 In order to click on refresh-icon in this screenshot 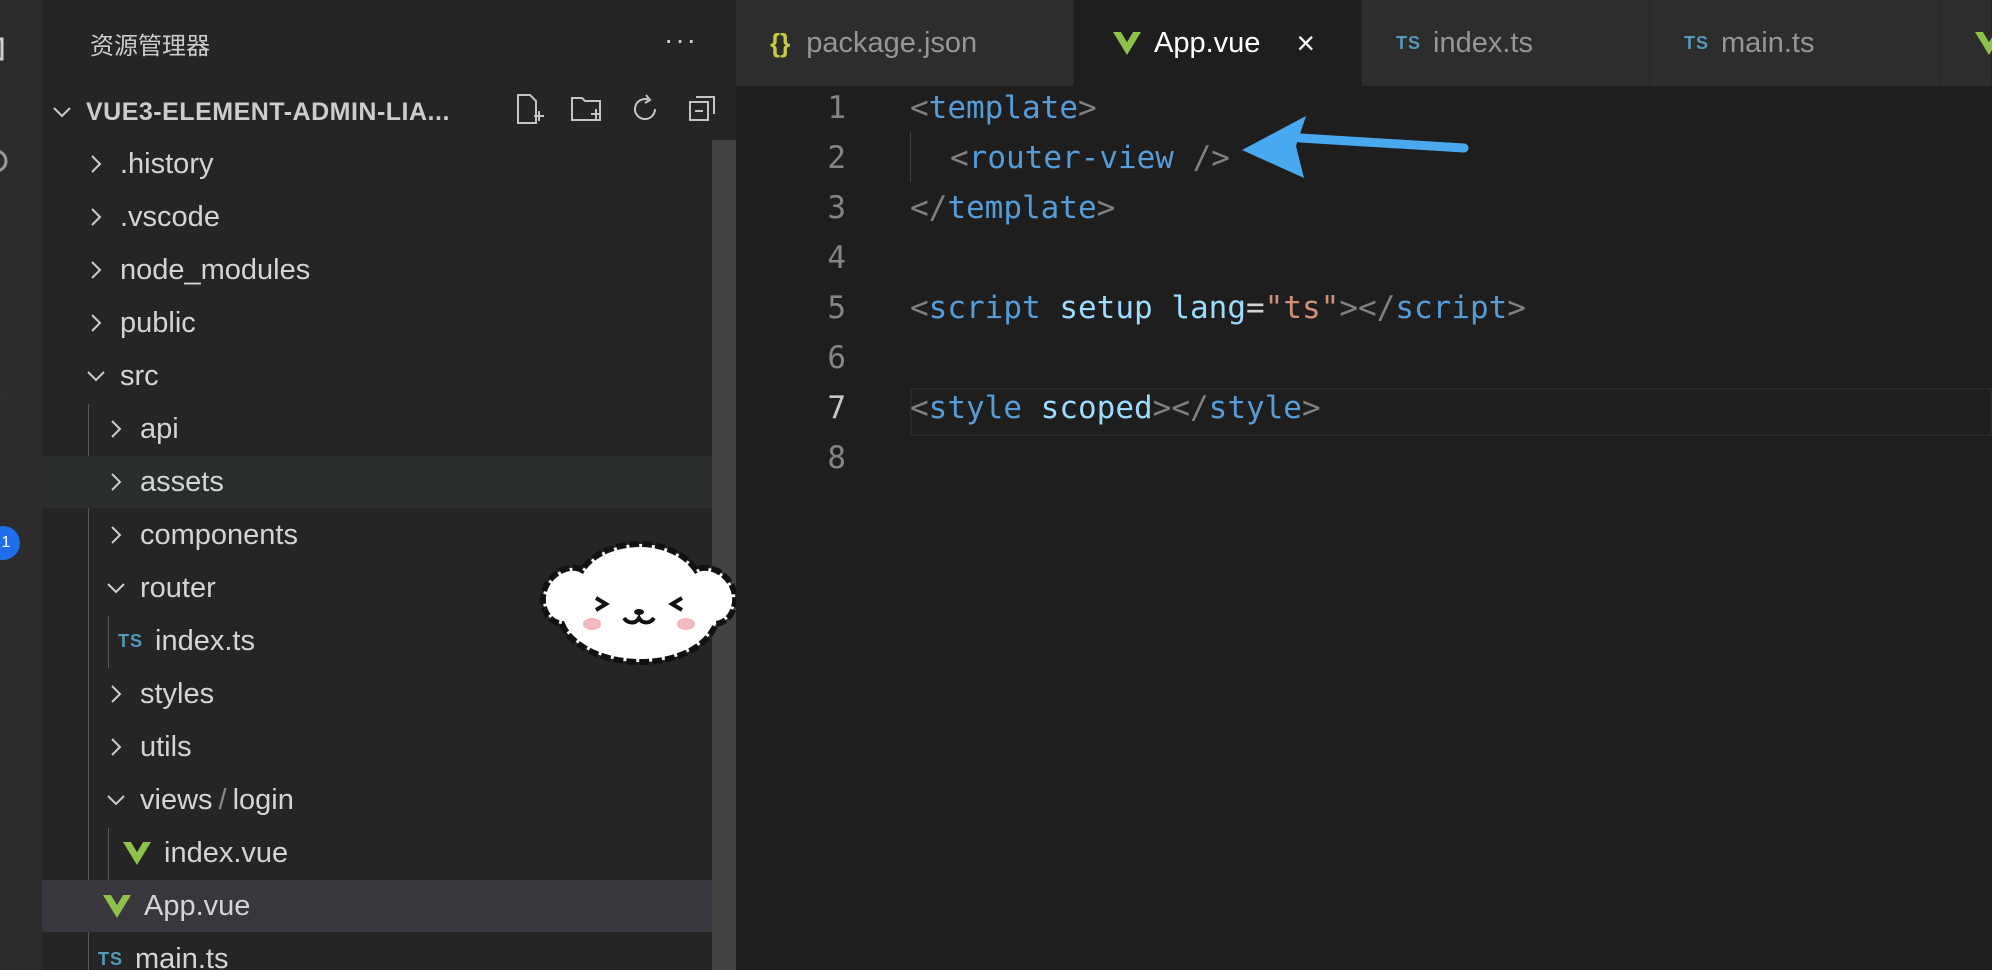, I will do `click(645, 109)`.